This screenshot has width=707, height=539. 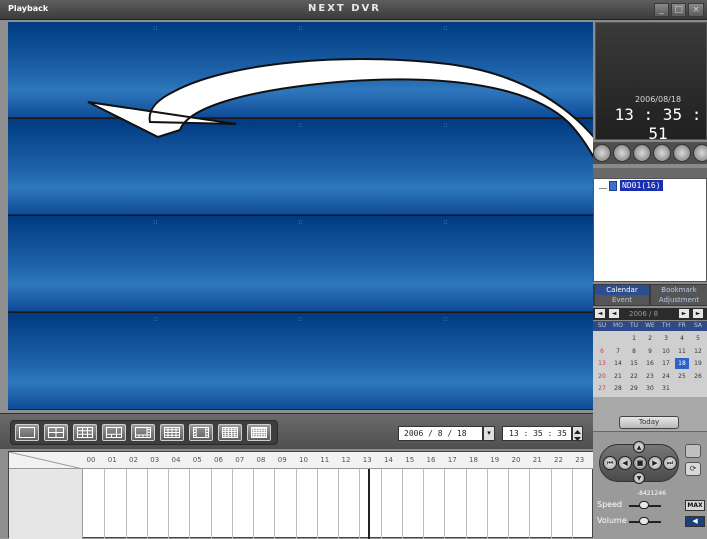 I want to click on backup-icon, so click(x=622, y=153).